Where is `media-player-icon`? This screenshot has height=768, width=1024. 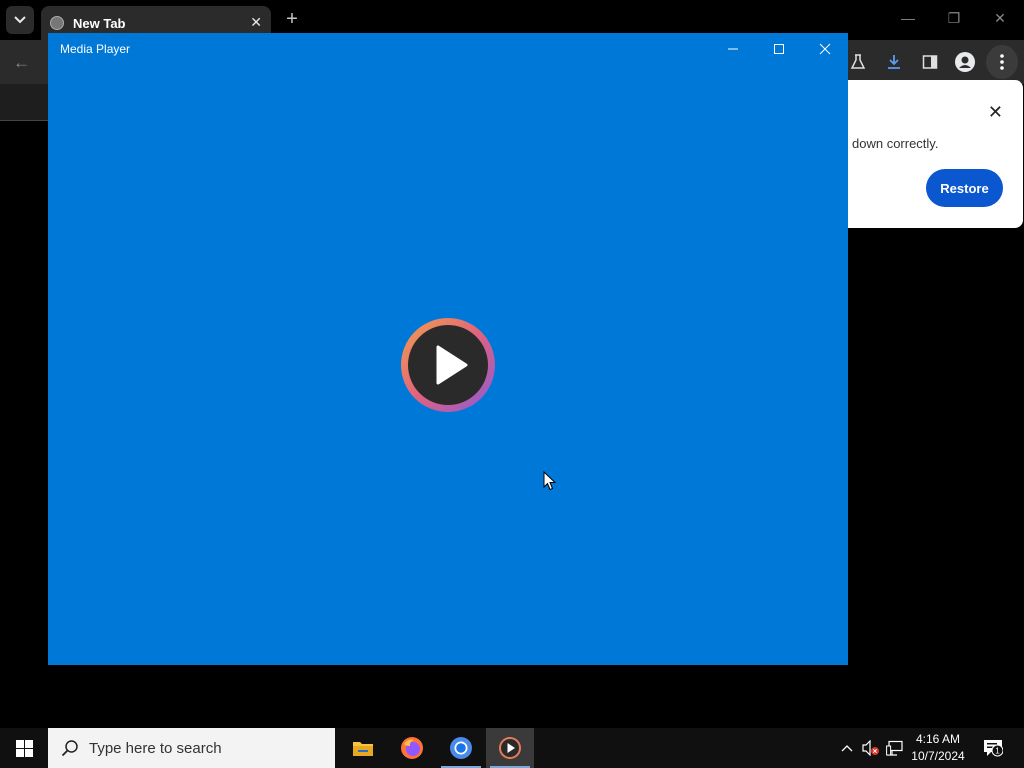 media-player-icon is located at coordinates (510, 748).